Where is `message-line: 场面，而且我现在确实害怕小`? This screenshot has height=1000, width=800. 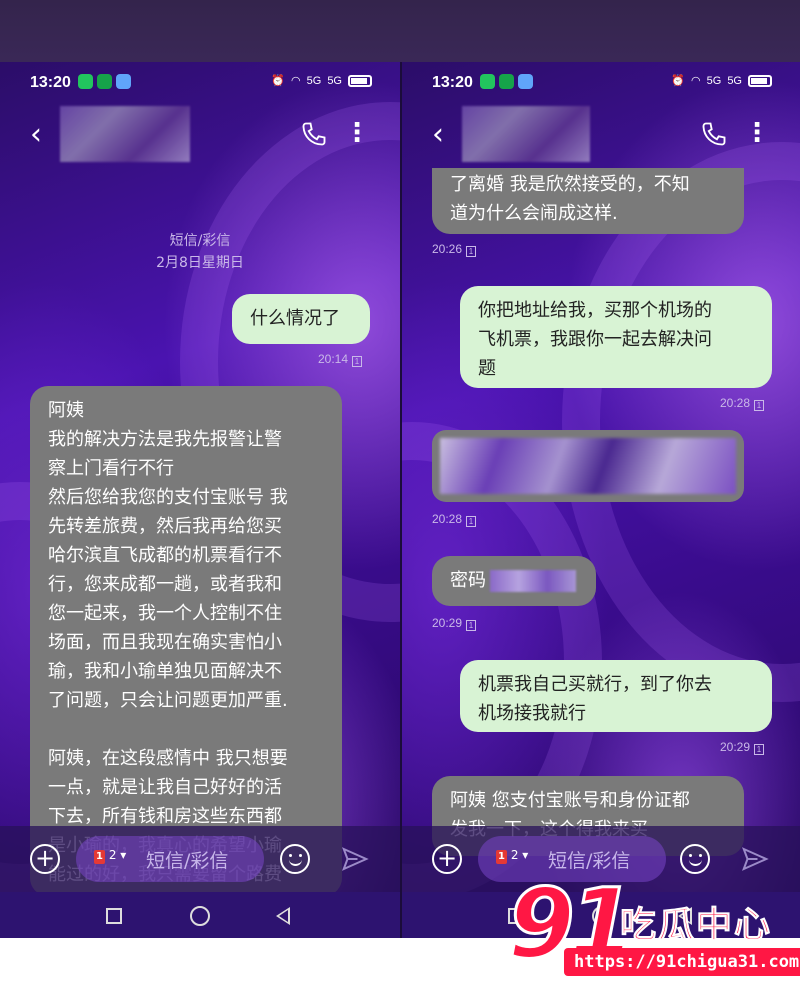
message-line: 场面，而且我现在确实害怕小 is located at coordinates (165, 642).